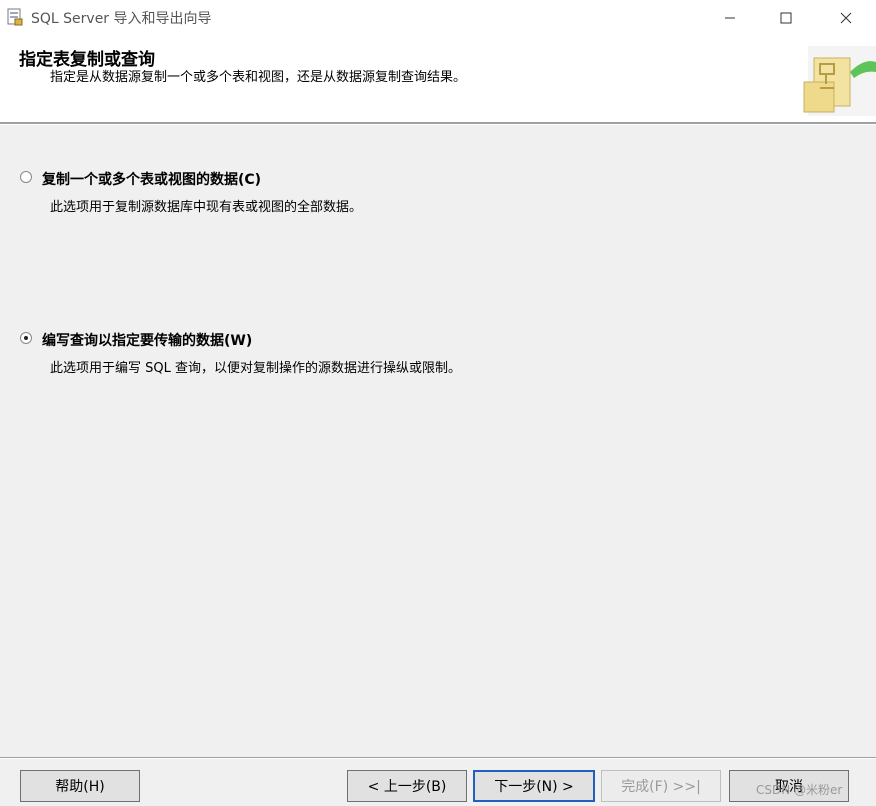 The image size is (876, 806). I want to click on maximize-button, so click(786, 18).